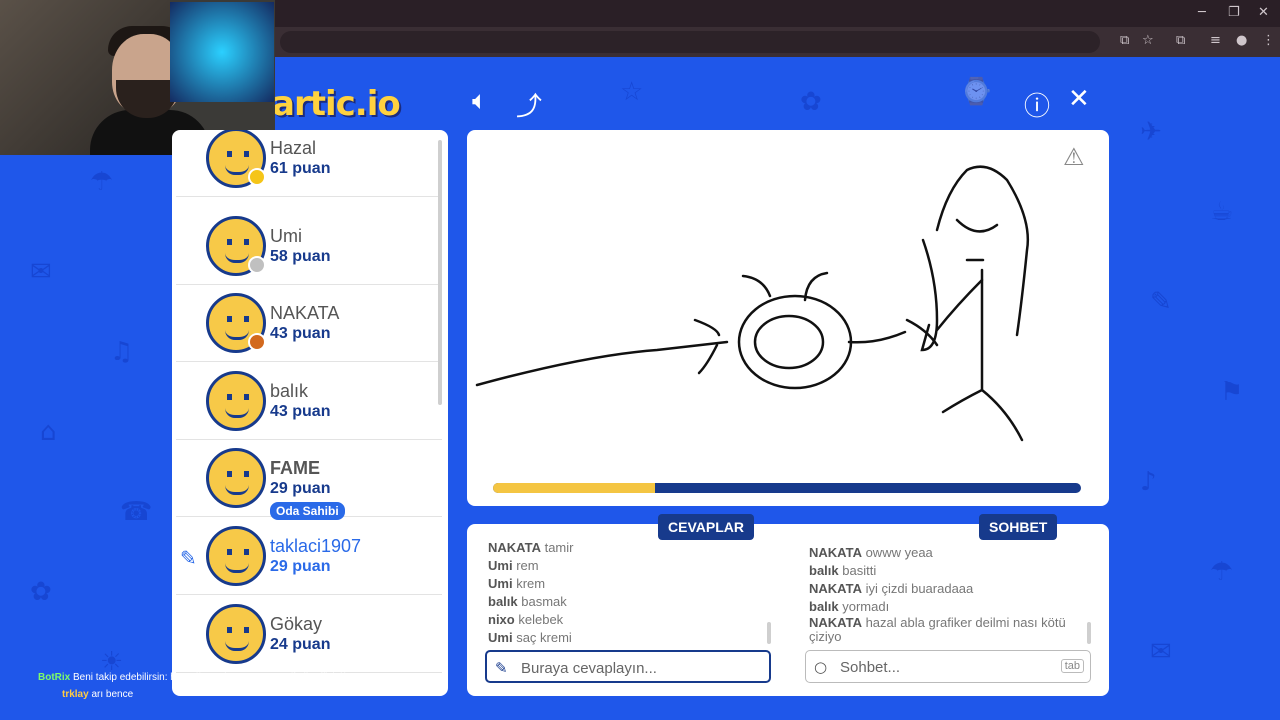 The image size is (1280, 720). Describe the element at coordinates (1089, 633) in the screenshot. I see `chat-scrollbar` at that location.